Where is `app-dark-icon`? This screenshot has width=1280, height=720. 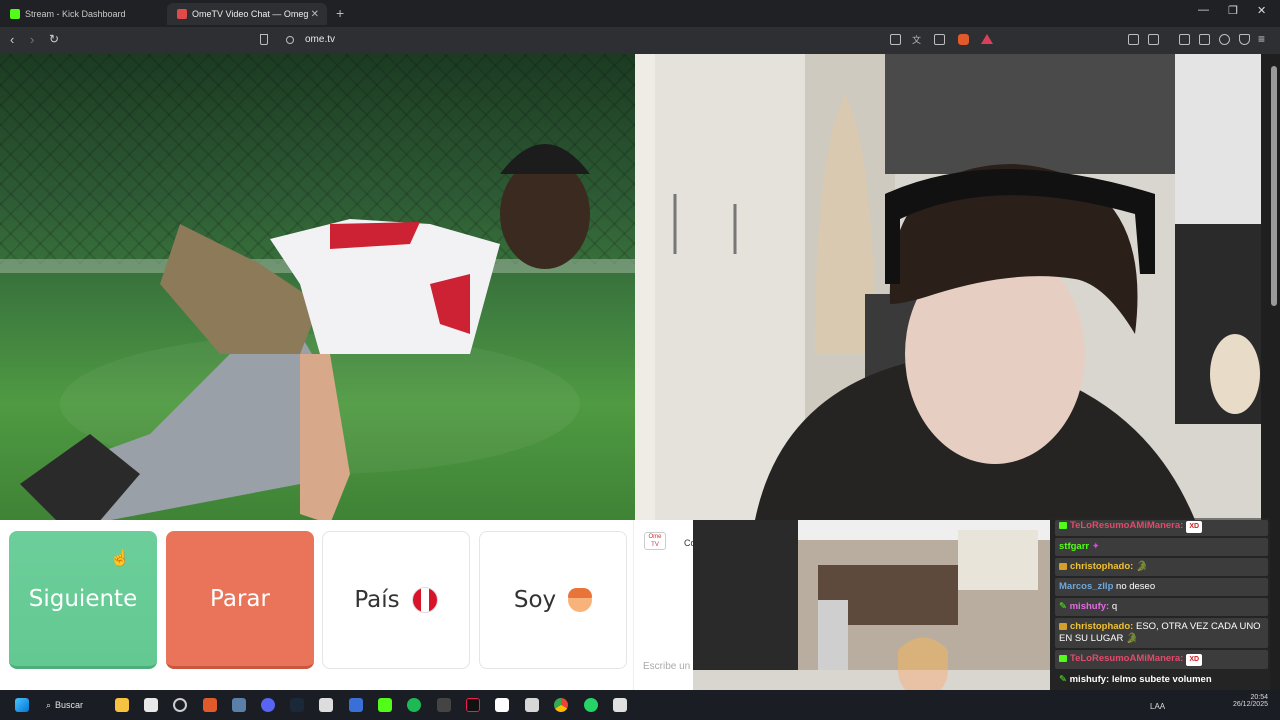 app-dark-icon is located at coordinates (444, 705).